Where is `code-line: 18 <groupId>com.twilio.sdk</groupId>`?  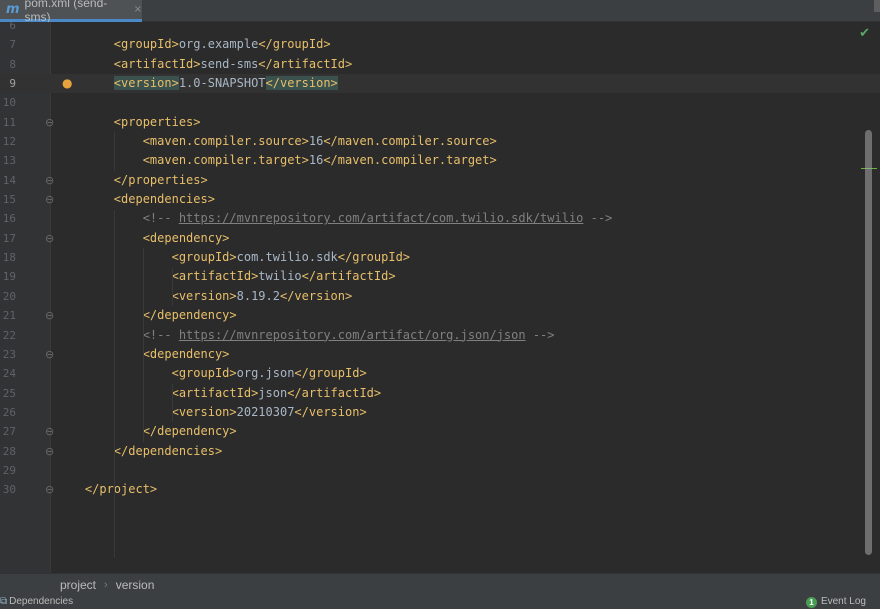 code-line: 18 <groupId>com.twilio.sdk</groupId> is located at coordinates (440, 257).